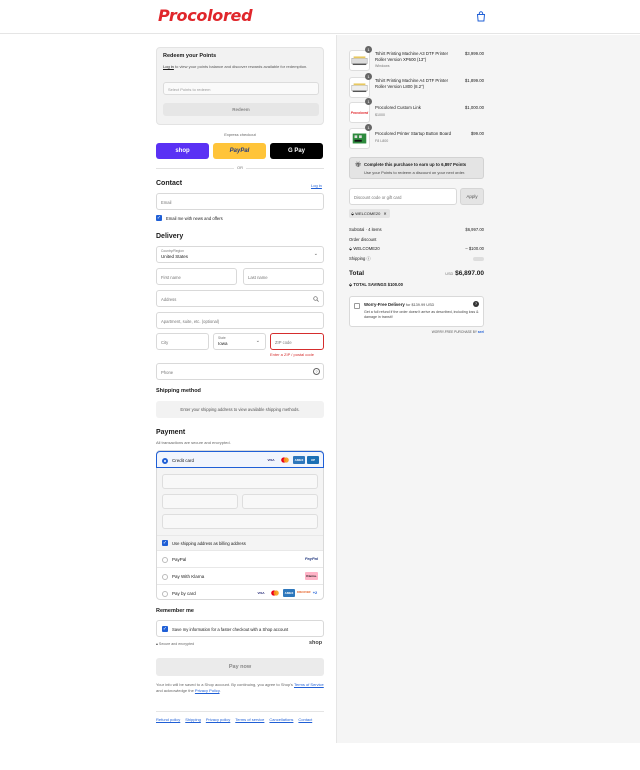 This screenshot has height=770, width=640. Describe the element at coordinates (193, 719) in the screenshot. I see `footer-link-shipping: Shipping` at that location.